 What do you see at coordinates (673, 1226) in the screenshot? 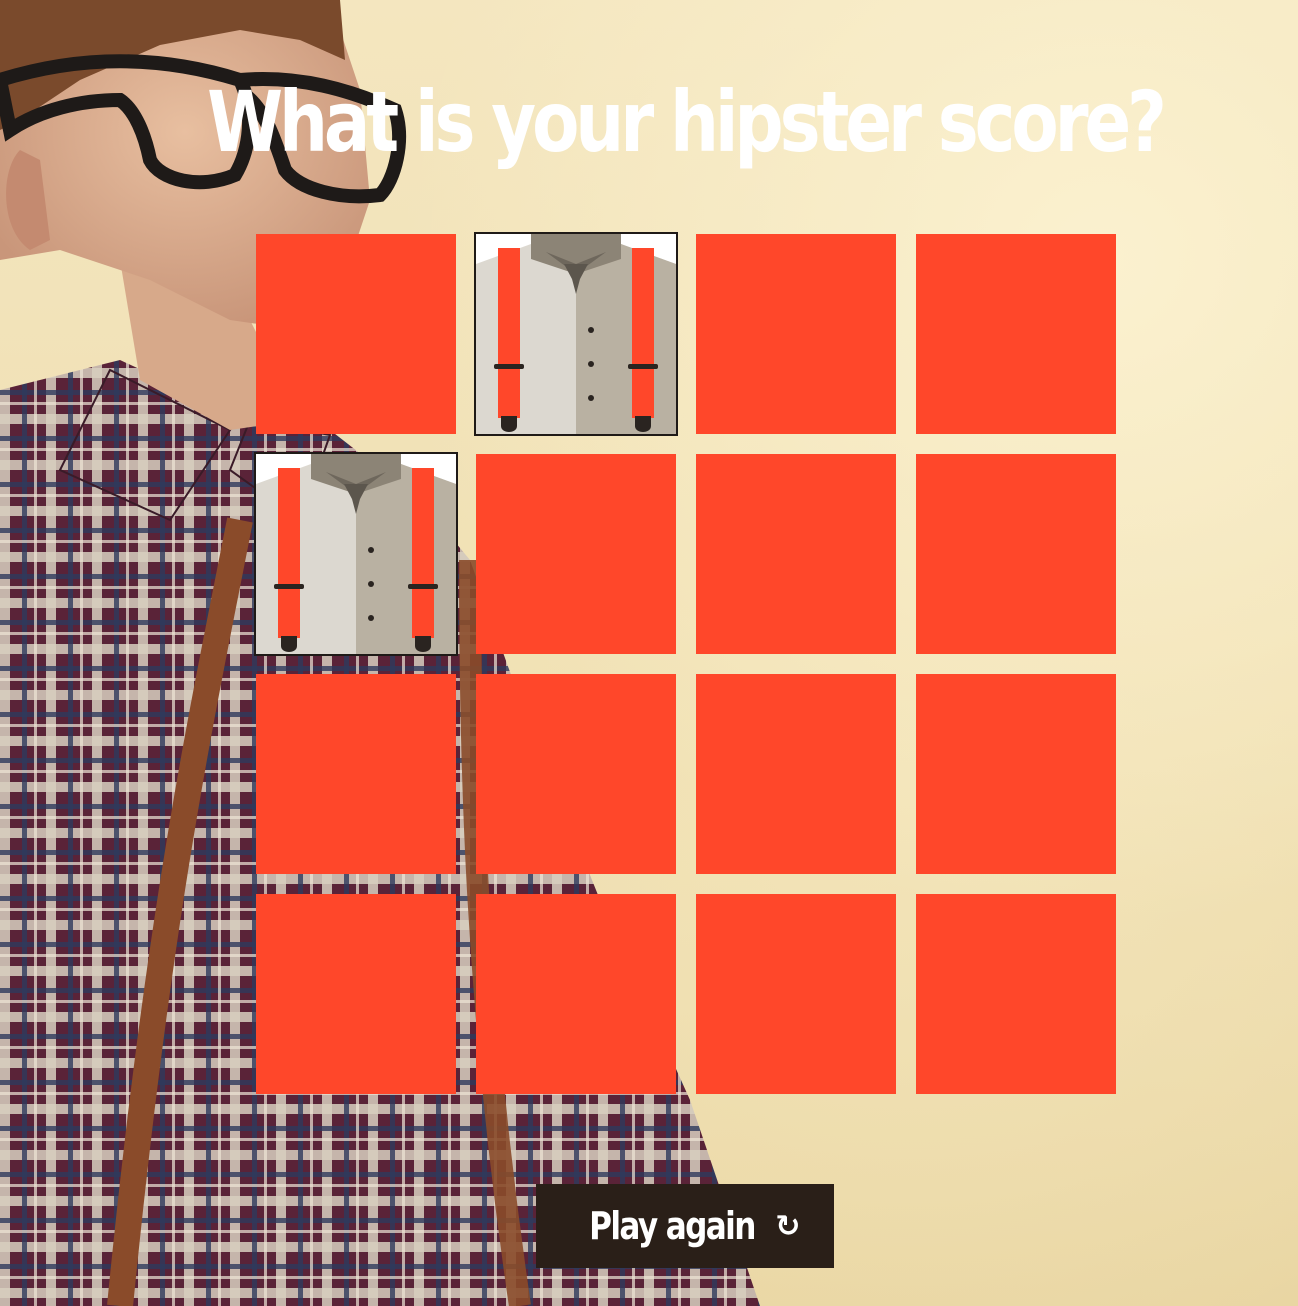
I see `play-again-label: Play again` at bounding box center [673, 1226].